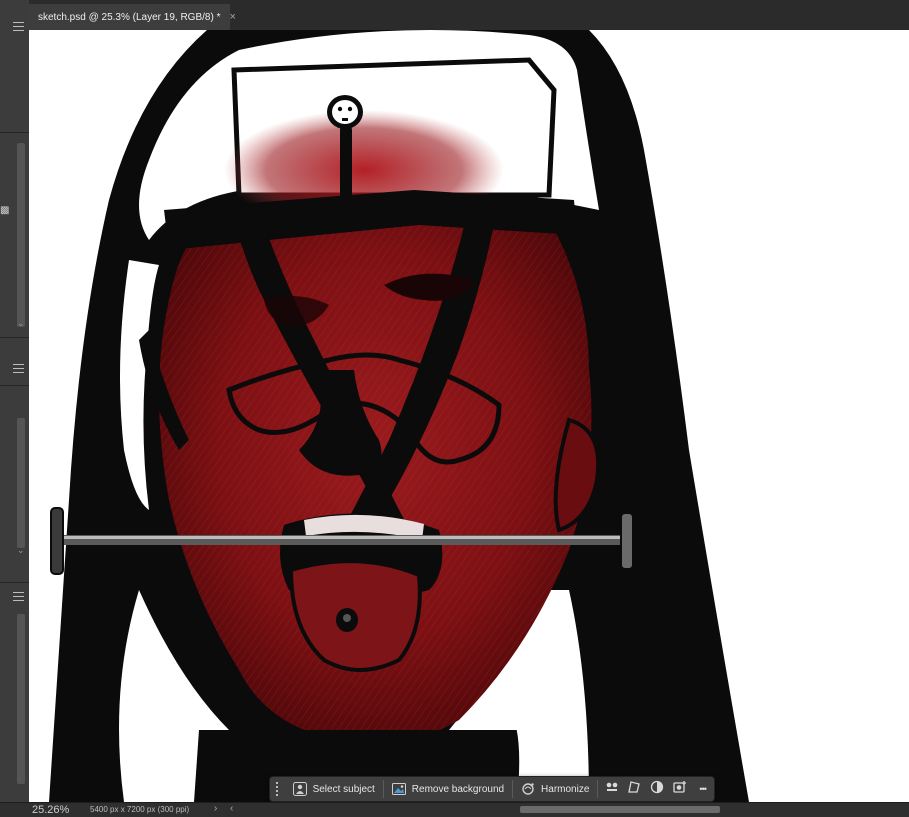  I want to click on harmonize-button: Harmonize, so click(555, 789).